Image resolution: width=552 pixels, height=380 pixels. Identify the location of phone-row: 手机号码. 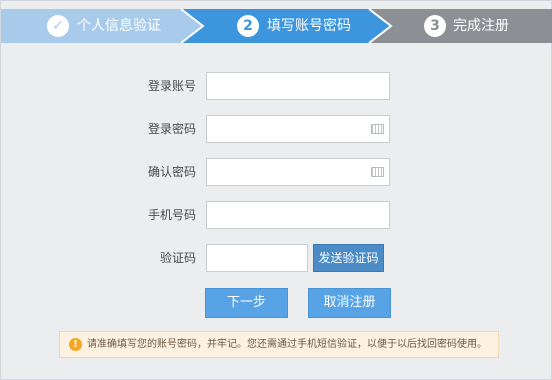
(276, 215).